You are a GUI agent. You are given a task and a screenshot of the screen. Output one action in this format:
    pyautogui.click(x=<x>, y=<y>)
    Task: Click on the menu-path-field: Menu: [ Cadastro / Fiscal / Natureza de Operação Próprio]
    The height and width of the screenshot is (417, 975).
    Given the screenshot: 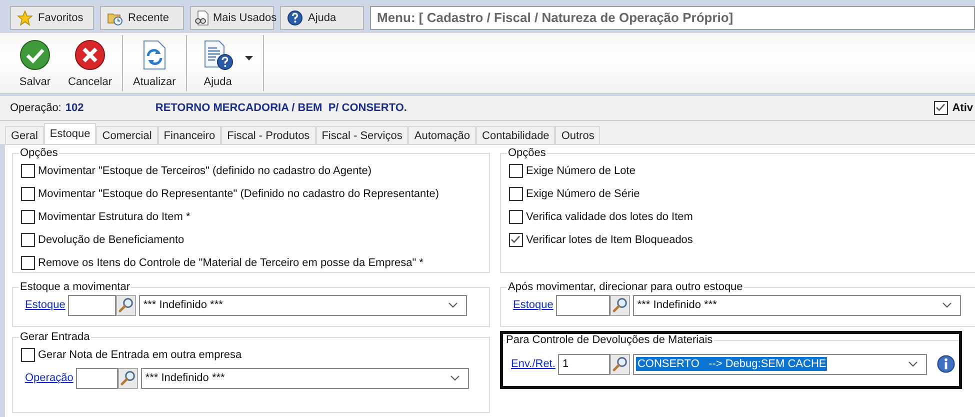 What is the action you would take?
    pyautogui.click(x=672, y=18)
    